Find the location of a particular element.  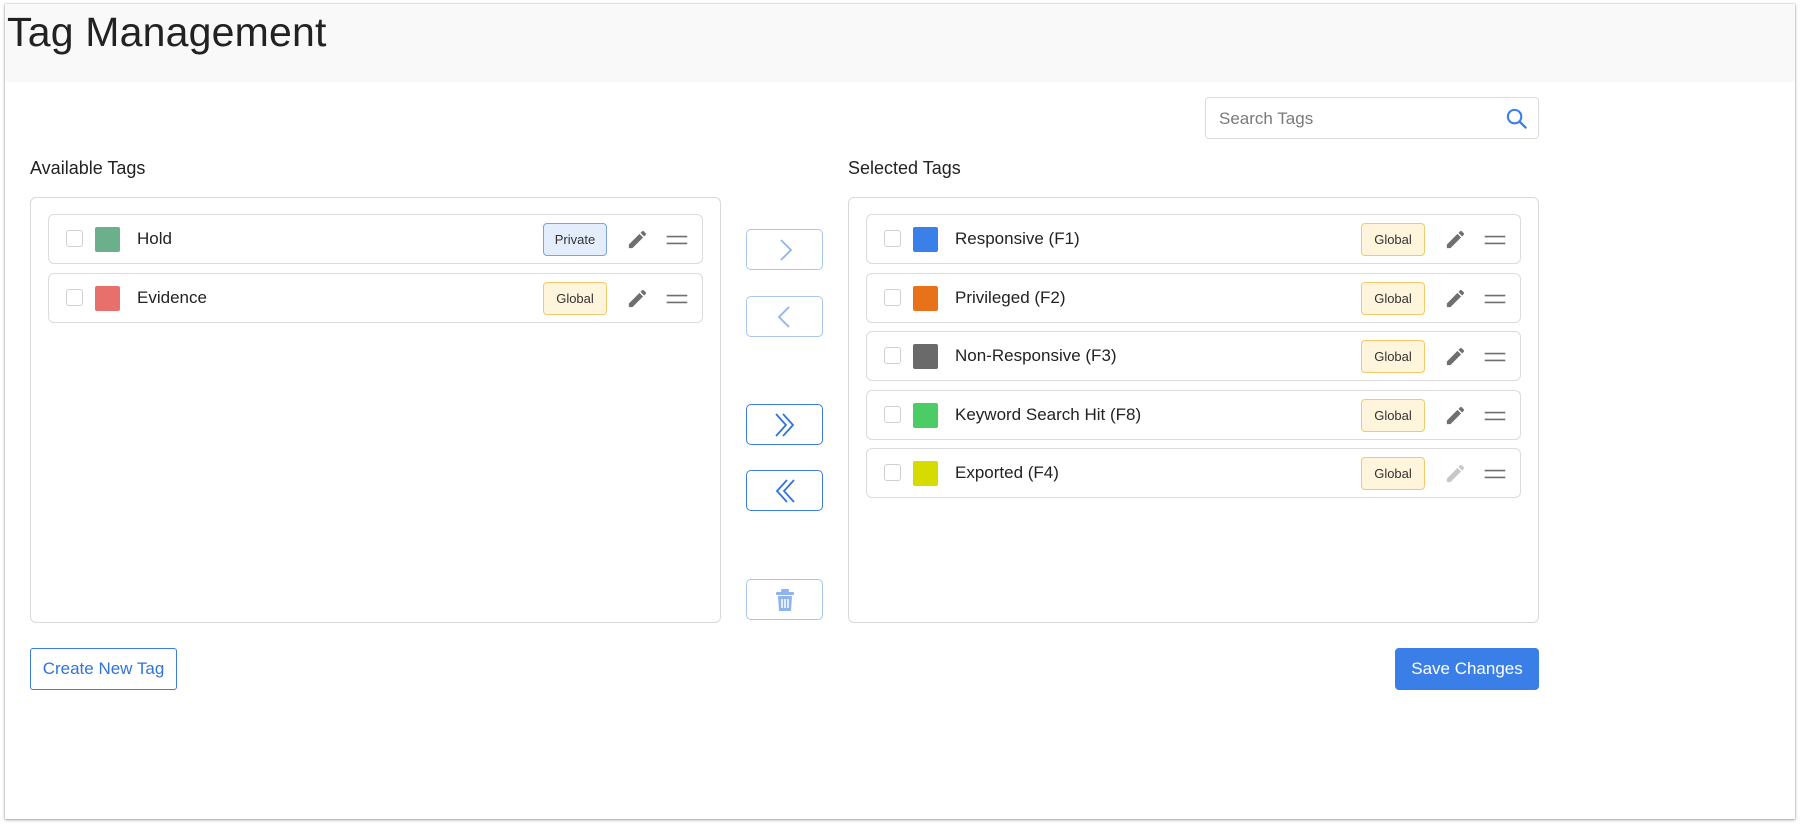

available-tags-heading: Available Tags is located at coordinates (88, 168).